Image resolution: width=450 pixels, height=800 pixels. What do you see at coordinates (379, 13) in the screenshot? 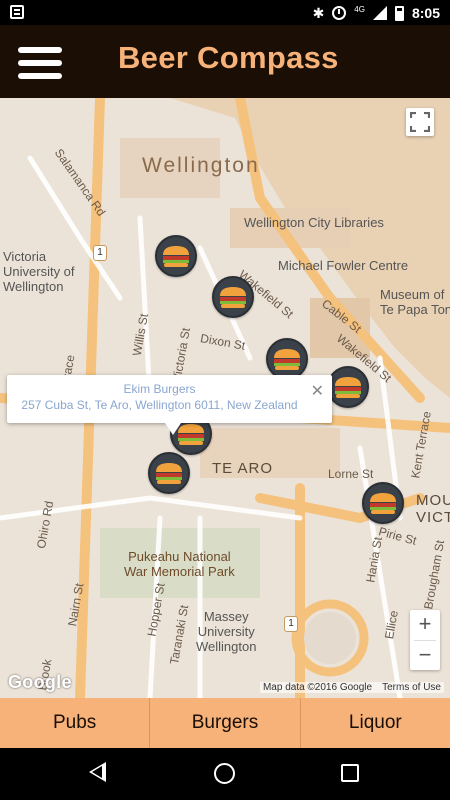
I see `signal-icon` at bounding box center [379, 13].